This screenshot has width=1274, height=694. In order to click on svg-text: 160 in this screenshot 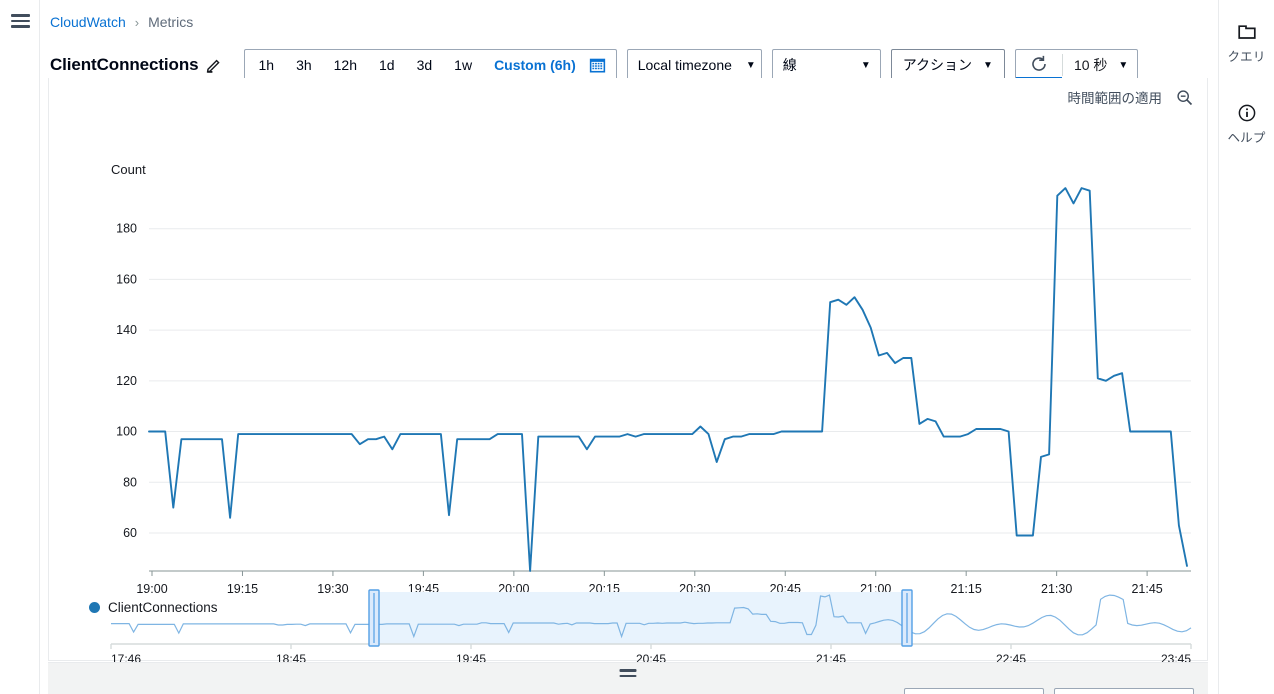, I will do `click(126, 279)`.